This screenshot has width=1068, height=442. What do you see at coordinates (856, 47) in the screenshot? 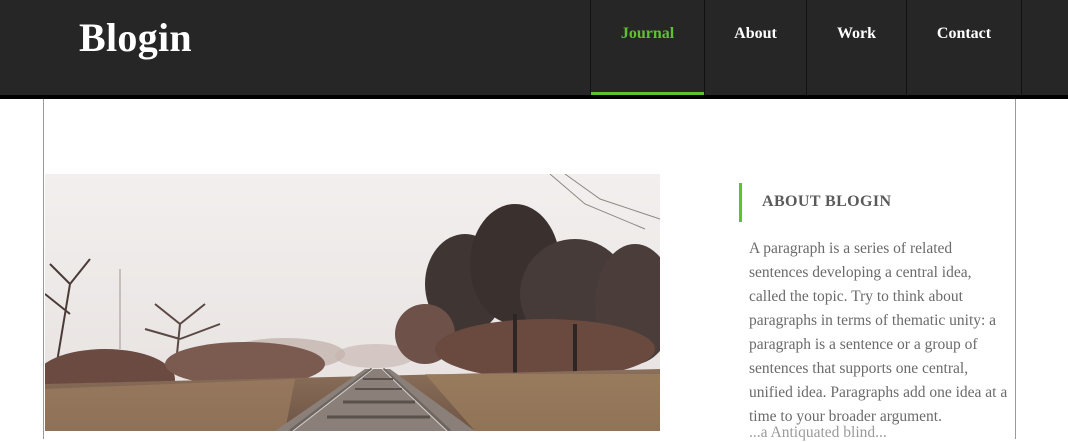
I see `nav-item-work: Work` at bounding box center [856, 47].